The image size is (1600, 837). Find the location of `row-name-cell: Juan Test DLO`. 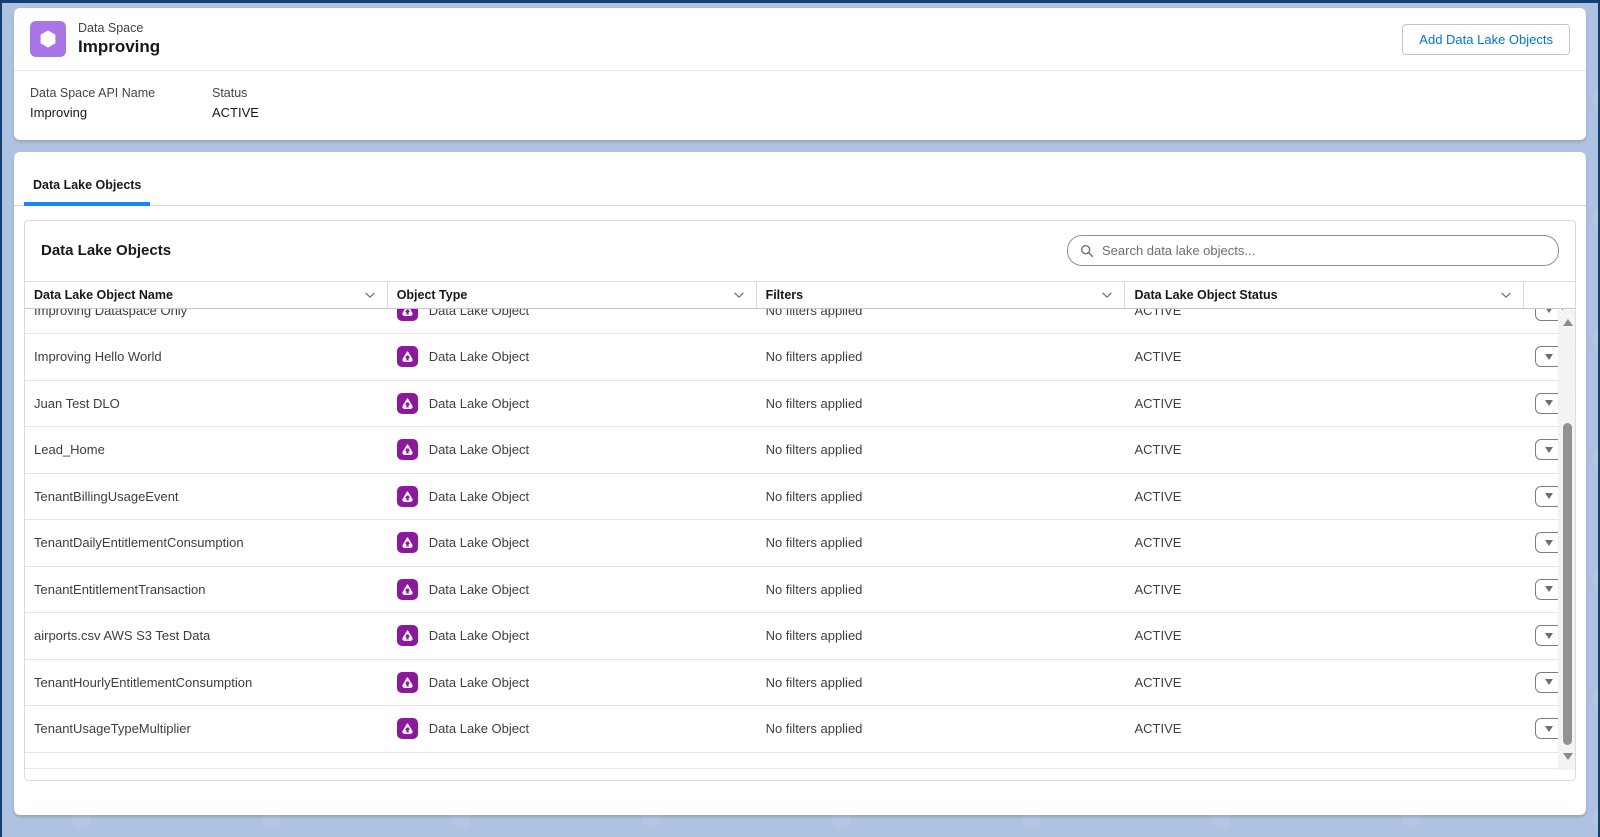

row-name-cell: Juan Test DLO is located at coordinates (206, 403).